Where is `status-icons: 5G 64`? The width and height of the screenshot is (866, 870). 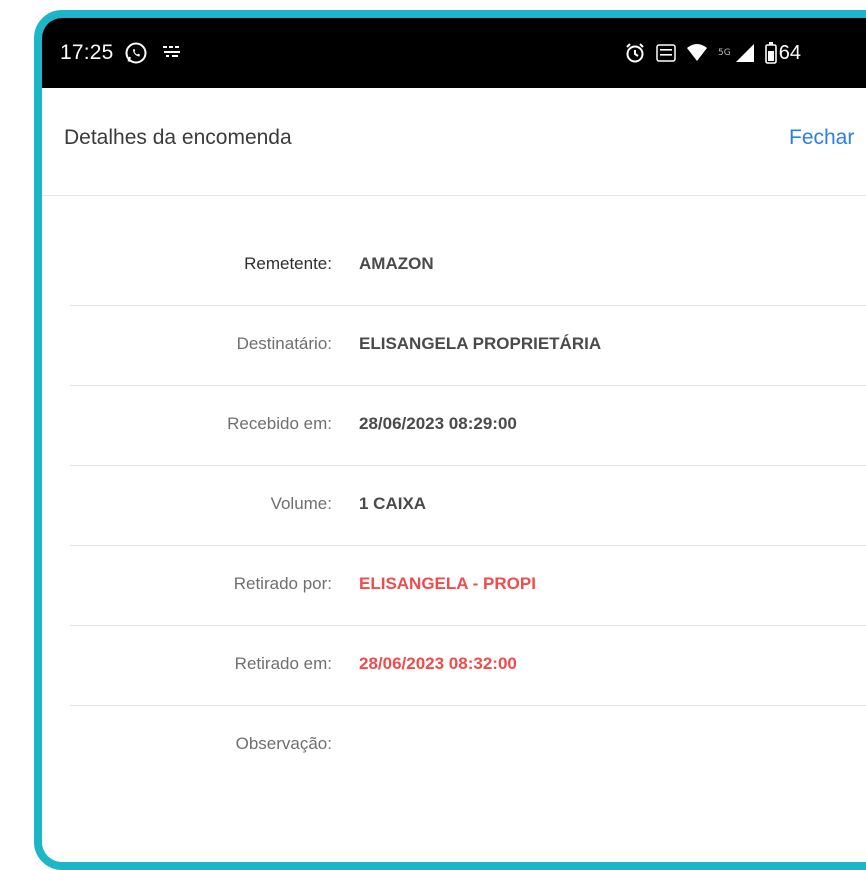 status-icons: 5G 64 is located at coordinates (712, 53).